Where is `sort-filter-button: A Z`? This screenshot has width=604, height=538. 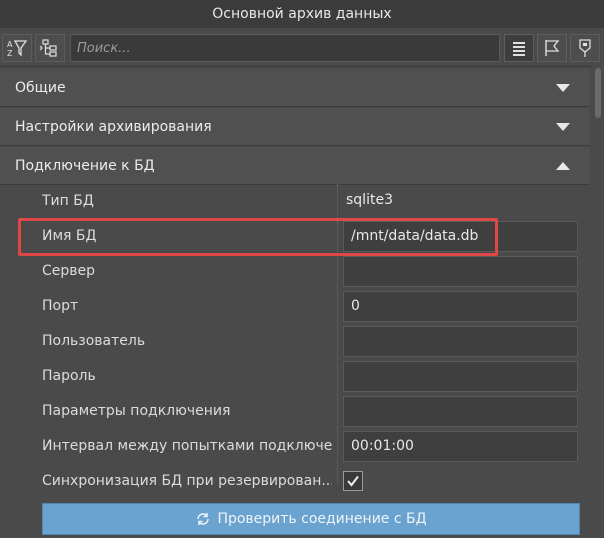 sort-filter-button: A Z is located at coordinates (17, 48).